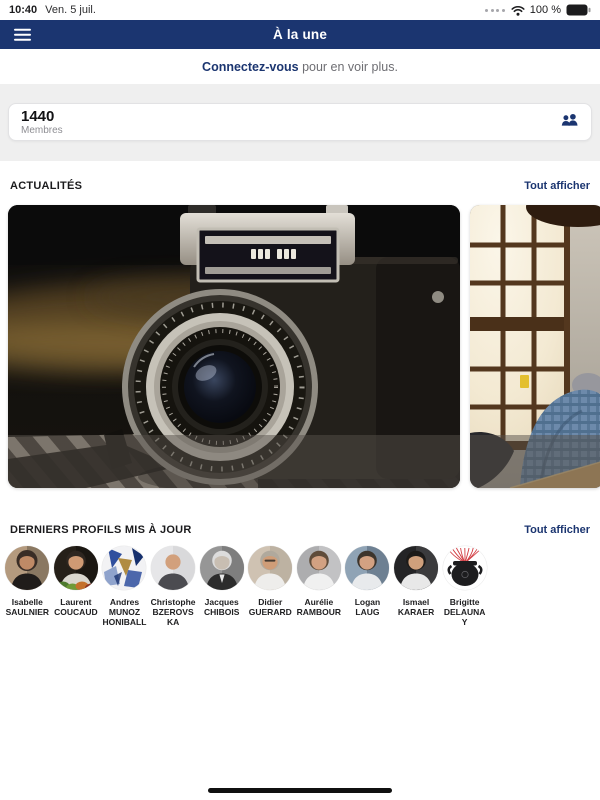  Describe the element at coordinates (42, 130) in the screenshot. I see `members-label: Membres` at that location.